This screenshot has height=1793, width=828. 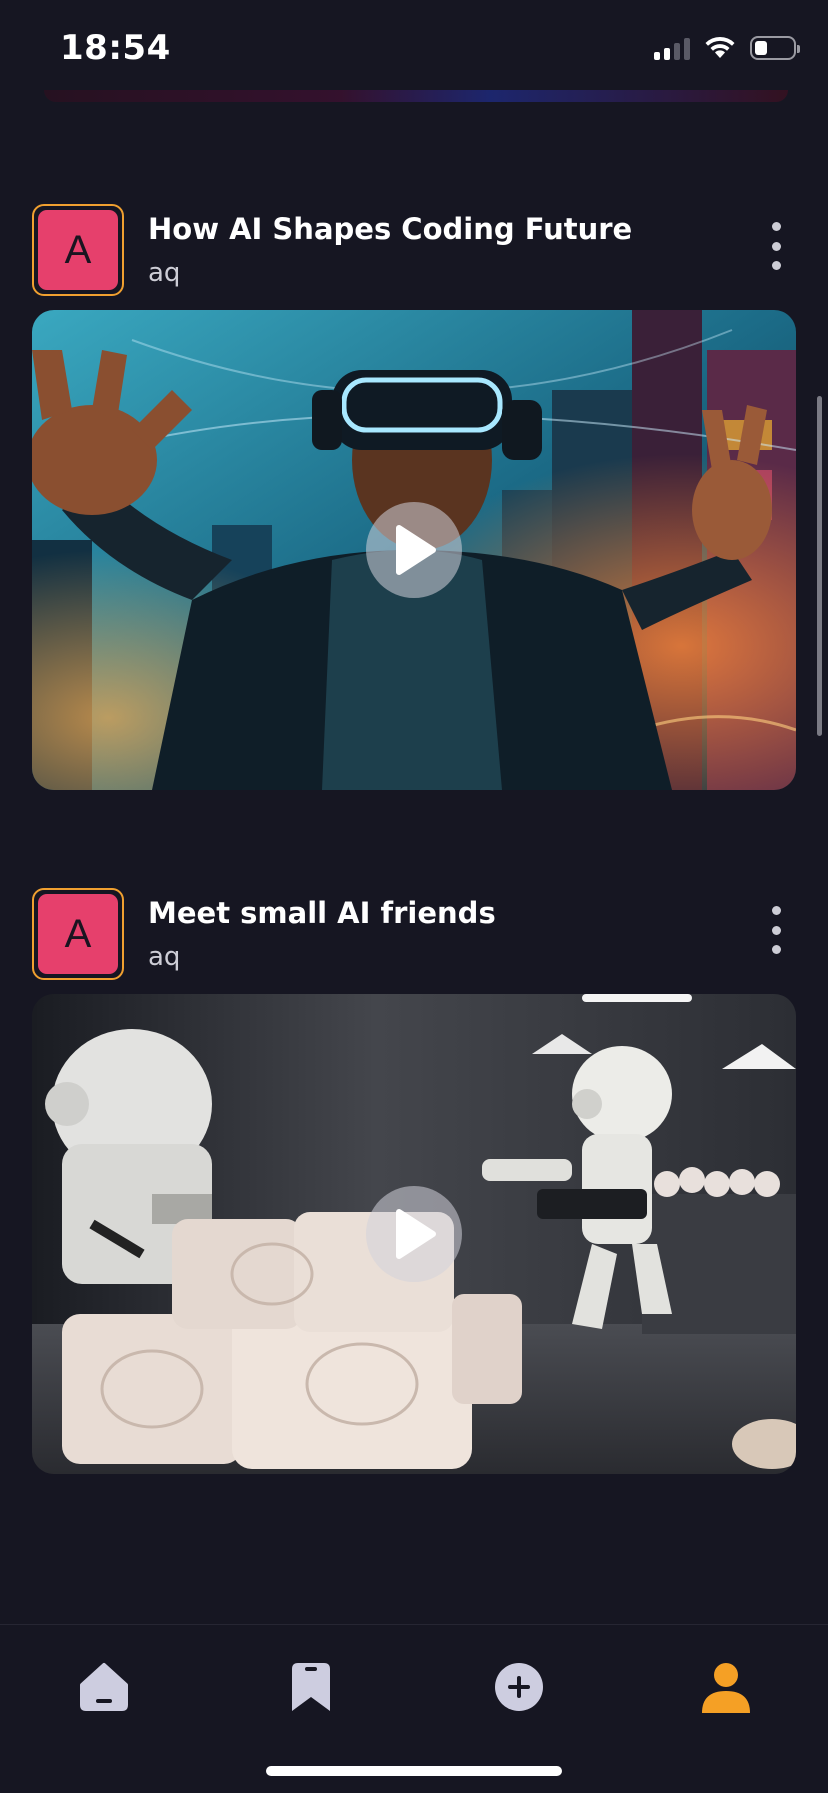 I want to click on wifi-icon, so click(x=720, y=47).